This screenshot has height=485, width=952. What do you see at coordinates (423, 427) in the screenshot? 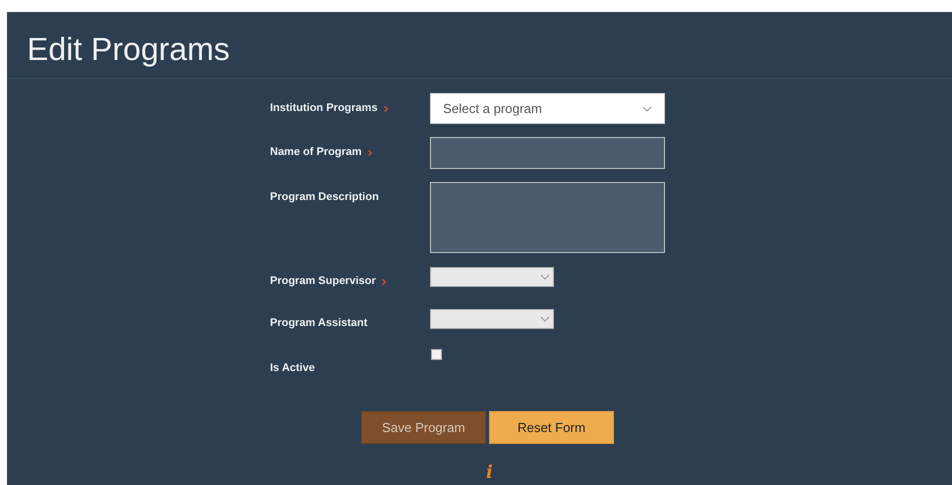
I see `save-button: Save Program` at bounding box center [423, 427].